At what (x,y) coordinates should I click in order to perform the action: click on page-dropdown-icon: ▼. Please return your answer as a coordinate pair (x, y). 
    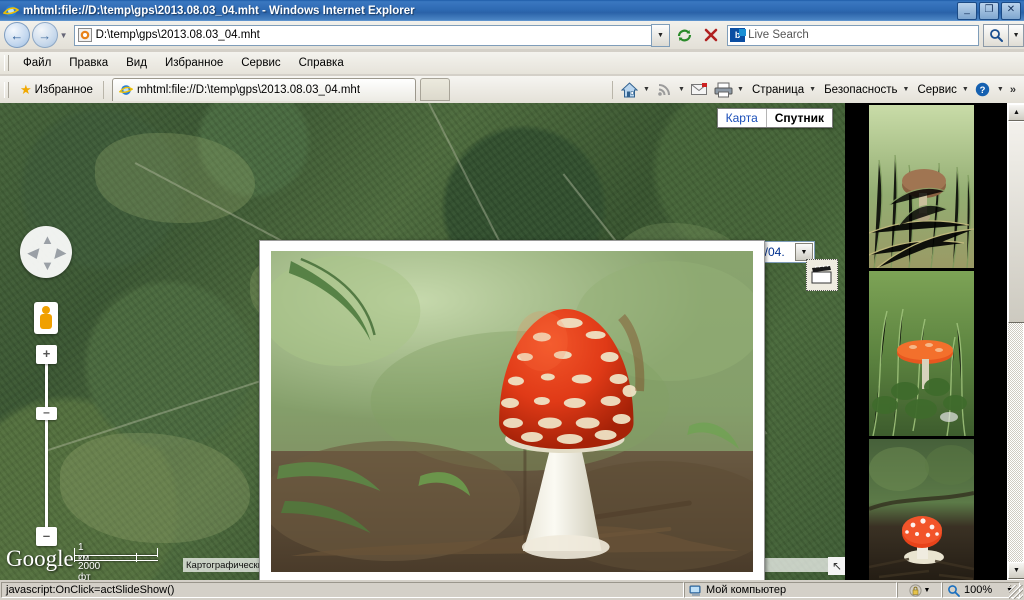
    Looking at the image, I should click on (812, 90).